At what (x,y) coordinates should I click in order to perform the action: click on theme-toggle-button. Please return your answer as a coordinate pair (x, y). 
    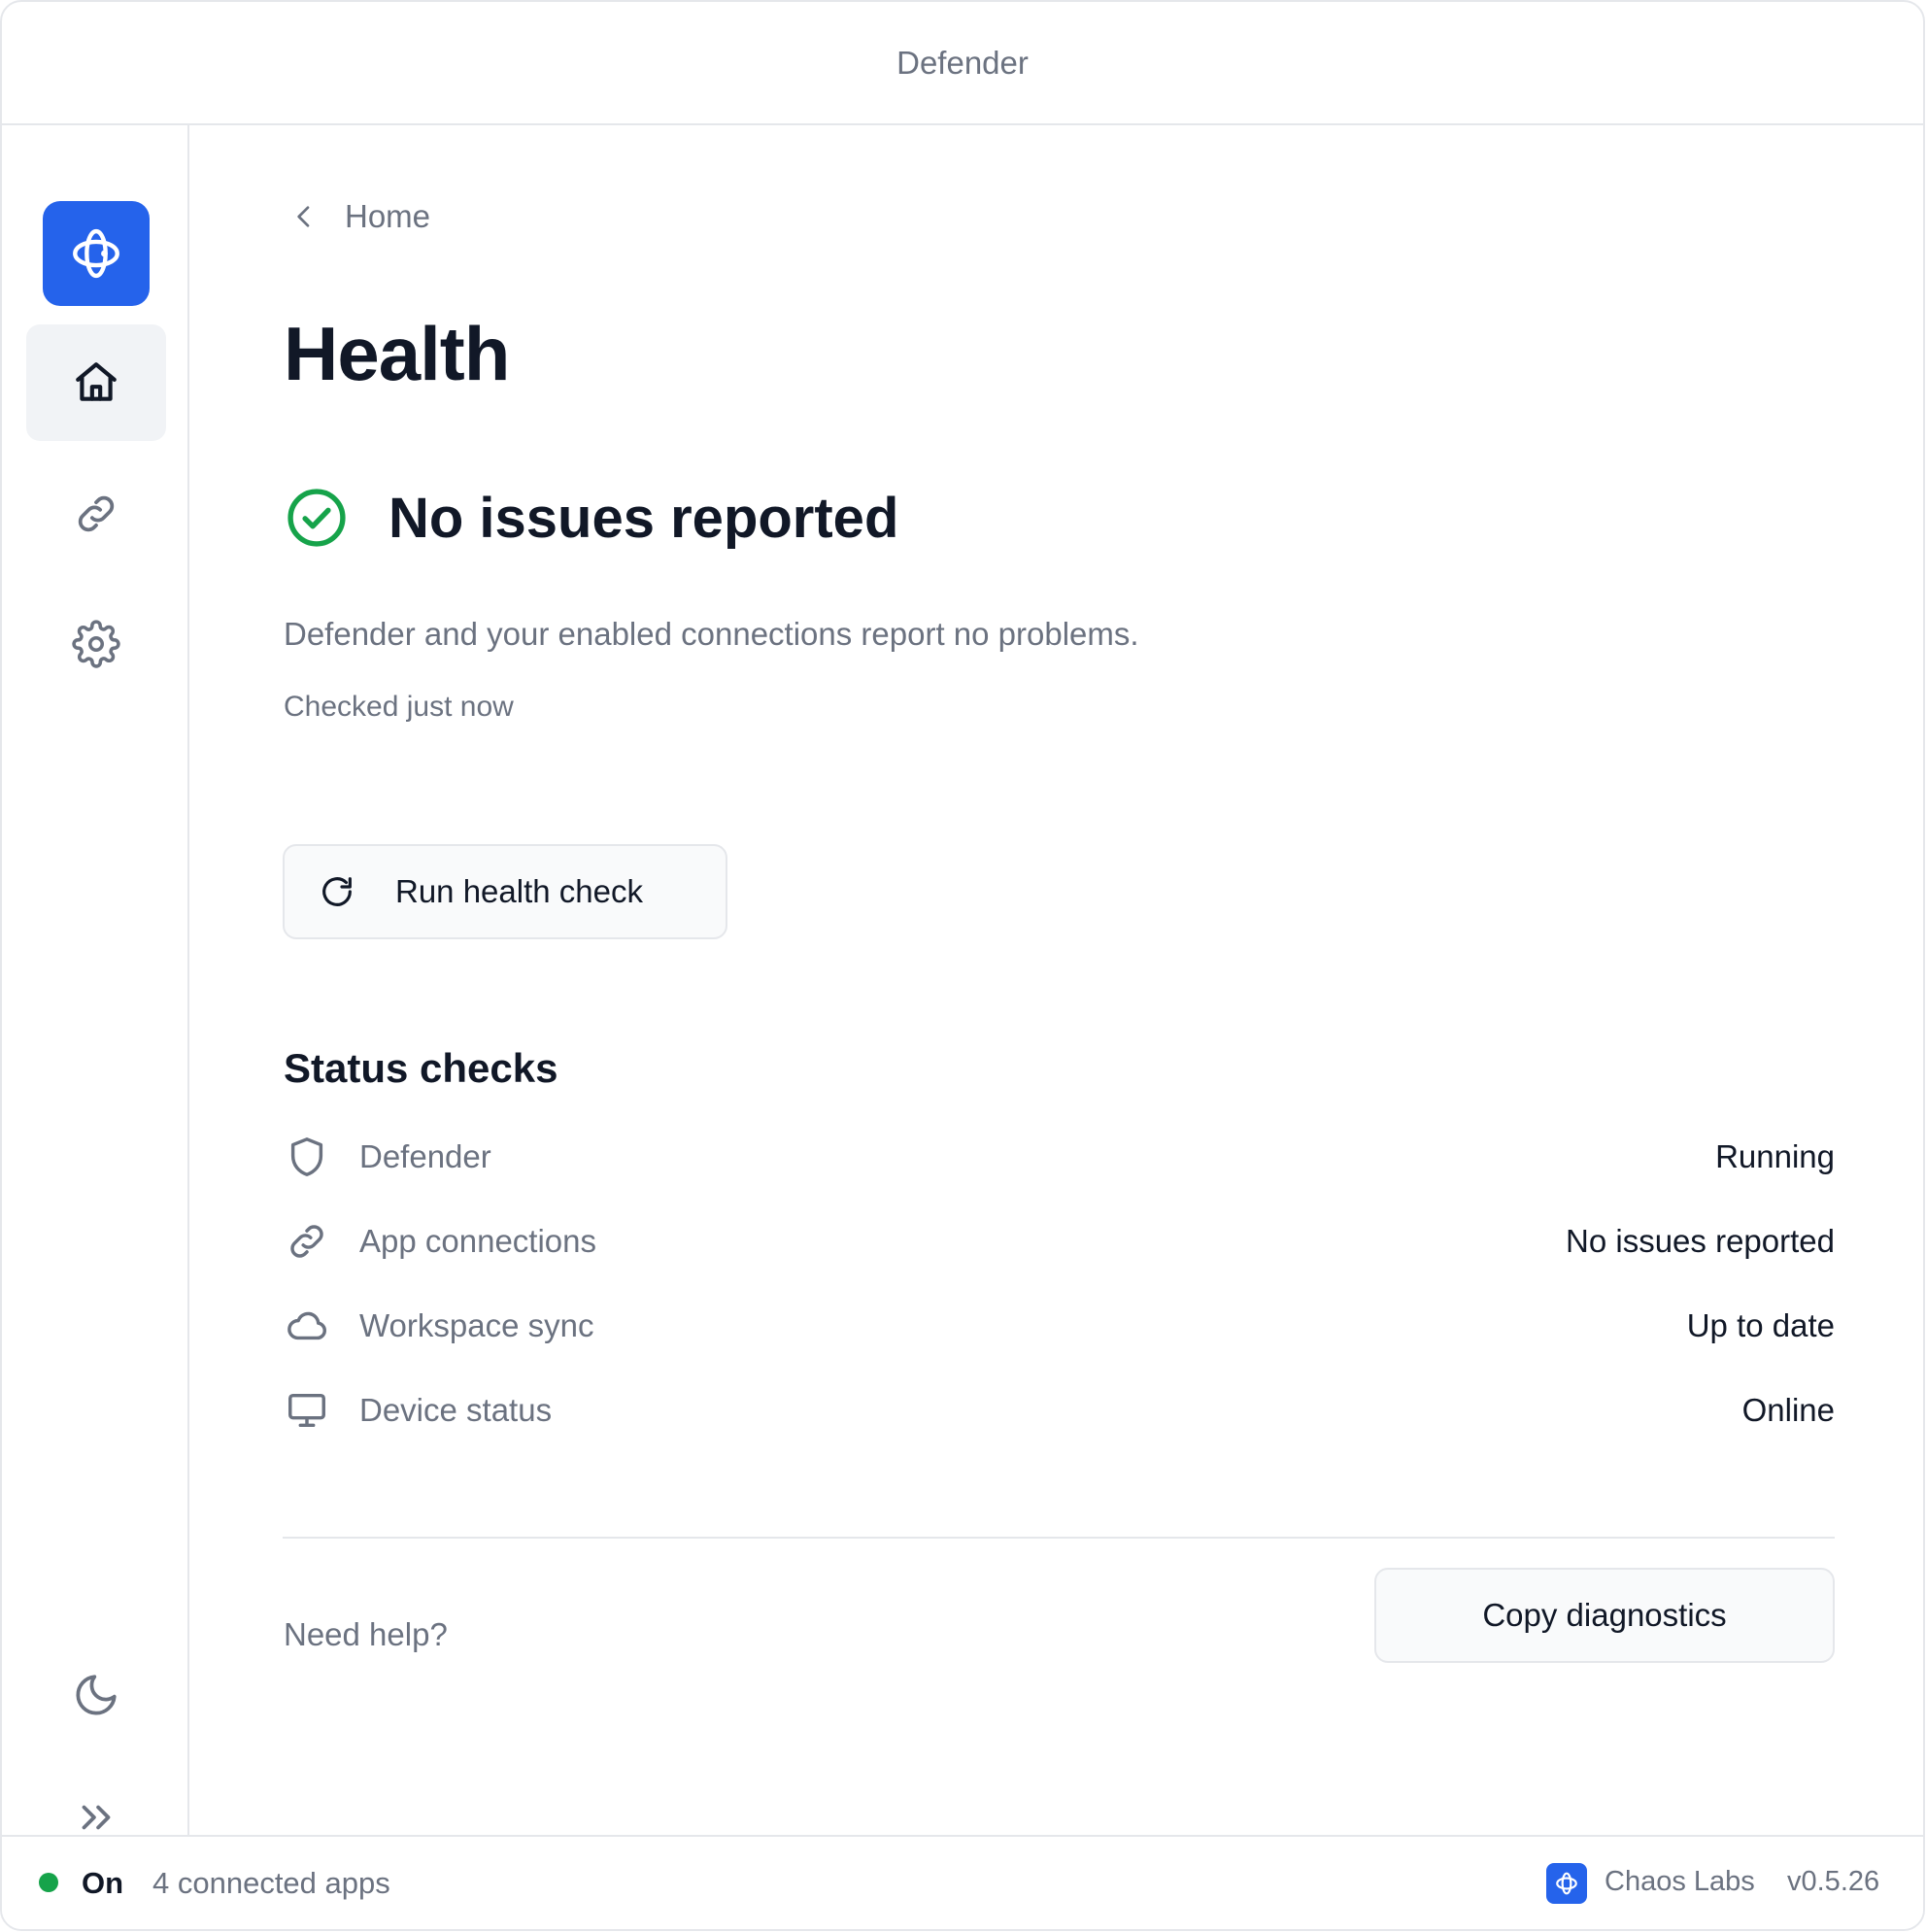
    Looking at the image, I should click on (96, 1695).